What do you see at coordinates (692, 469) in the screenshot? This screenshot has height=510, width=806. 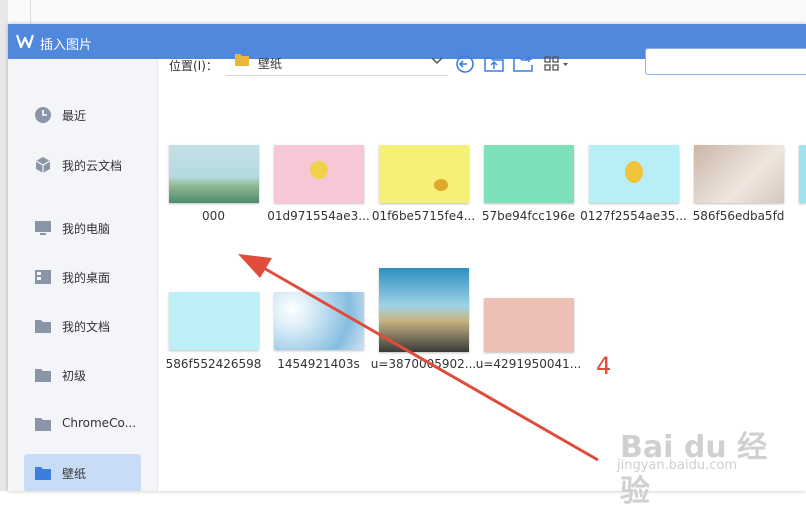 I see `baidu-jingyan-watermark: Bai du 经验 jingyan.baidu.com` at bounding box center [692, 469].